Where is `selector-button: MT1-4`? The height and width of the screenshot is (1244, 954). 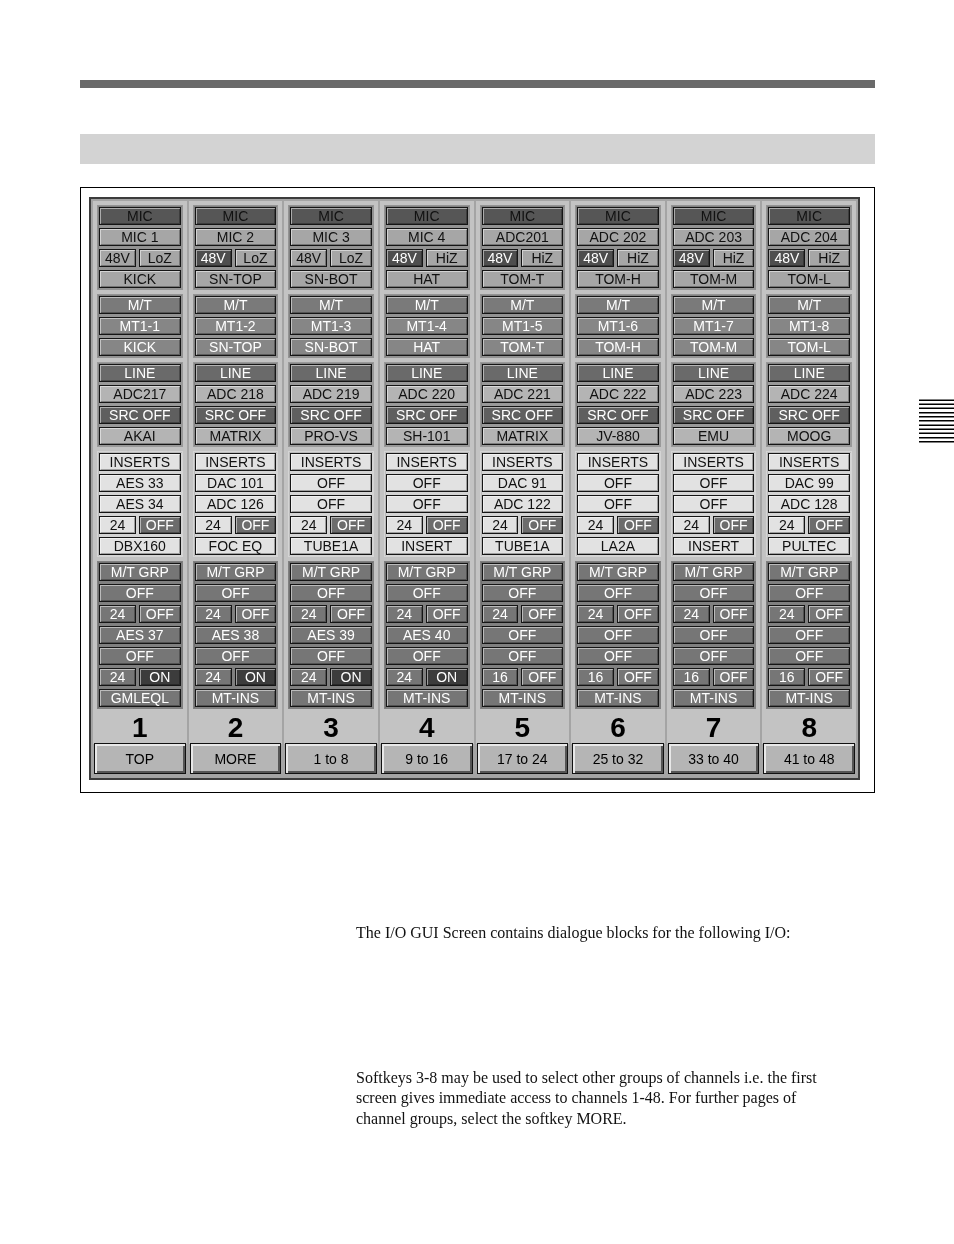 selector-button: MT1-4 is located at coordinates (426, 326).